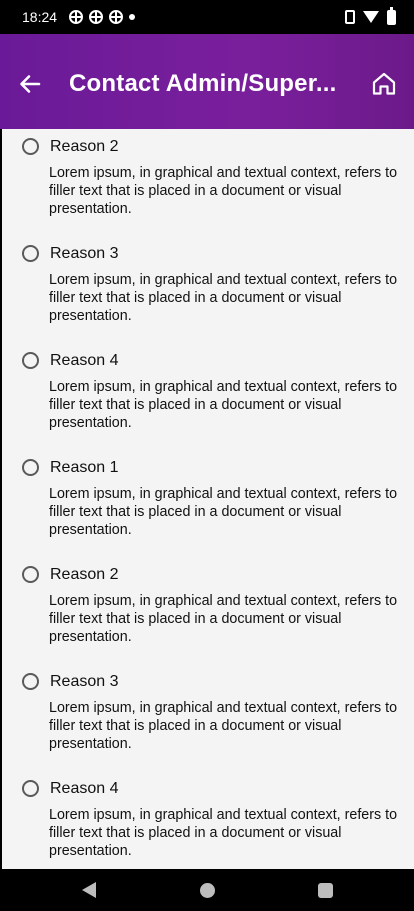 The width and height of the screenshot is (414, 911). Describe the element at coordinates (40, 17) in the screenshot. I see `status-time: 18:24` at that location.